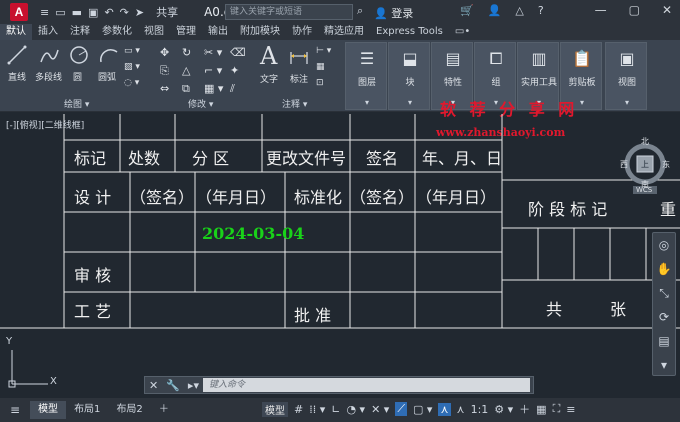 The height and width of the screenshot is (422, 680). Describe the element at coordinates (462, 32) in the screenshot. I see `tab-more-icon: ▭•` at that location.